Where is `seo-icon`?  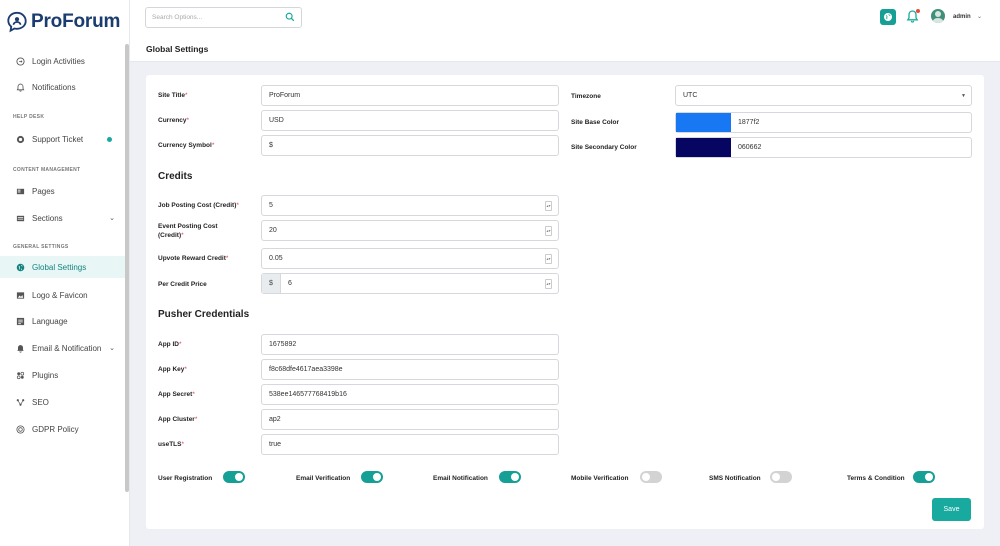 seo-icon is located at coordinates (20, 402).